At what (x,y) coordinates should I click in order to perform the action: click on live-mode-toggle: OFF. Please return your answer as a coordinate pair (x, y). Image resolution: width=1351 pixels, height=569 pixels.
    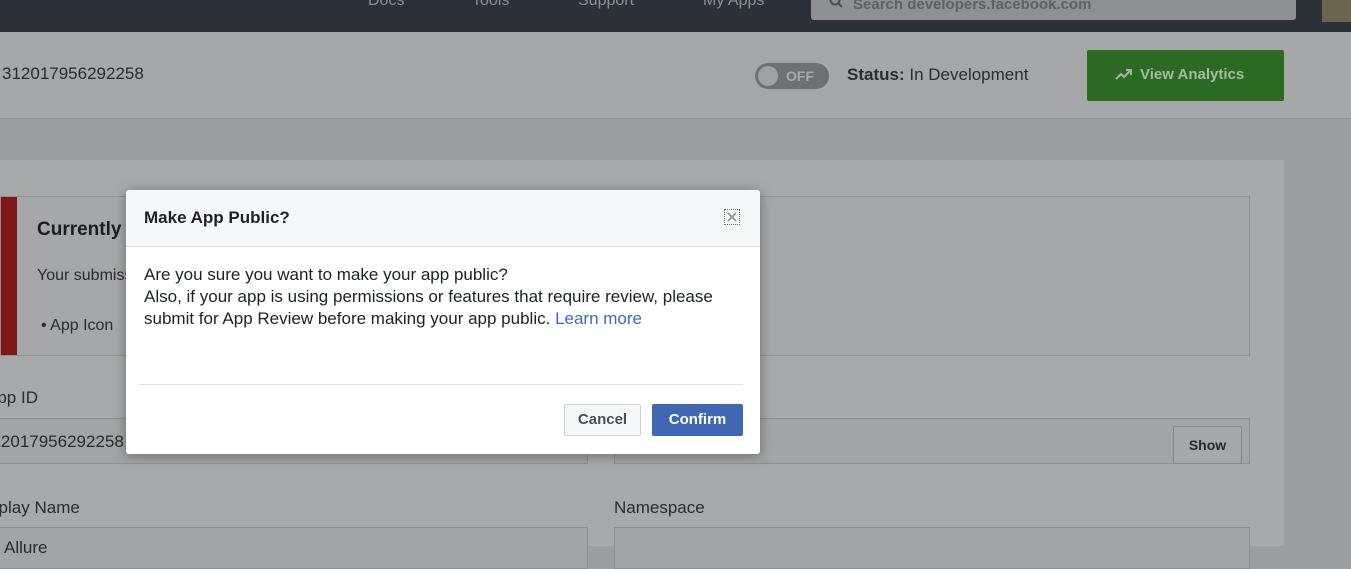
    Looking at the image, I should click on (792, 76).